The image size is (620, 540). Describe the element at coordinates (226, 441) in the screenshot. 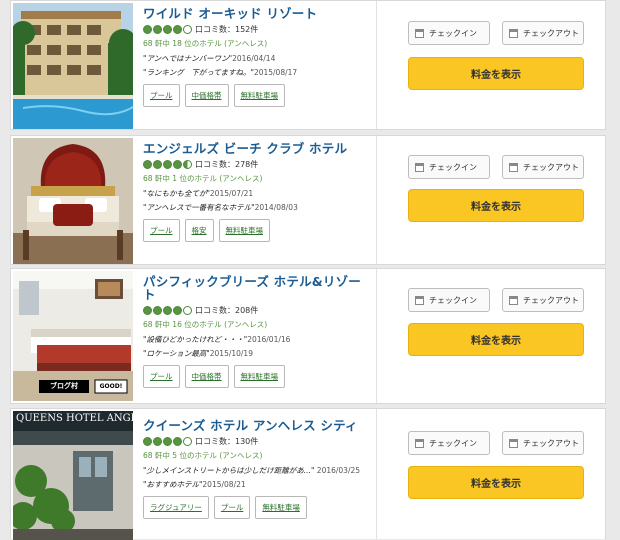

I see `review-count-link: 口コミ数：130件` at that location.